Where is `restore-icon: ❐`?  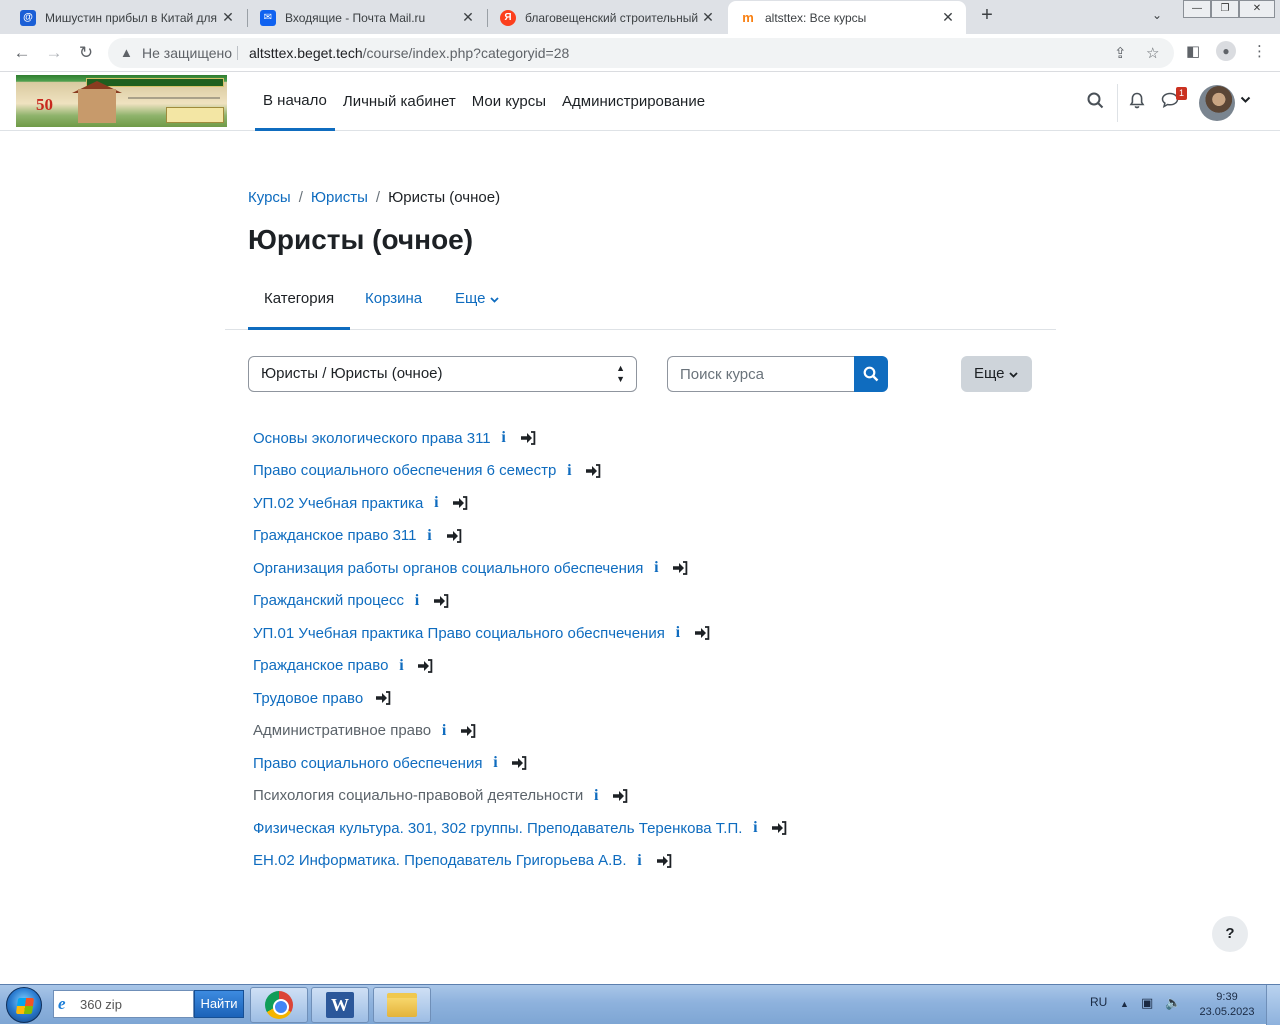
restore-icon: ❐ is located at coordinates (1225, 9).